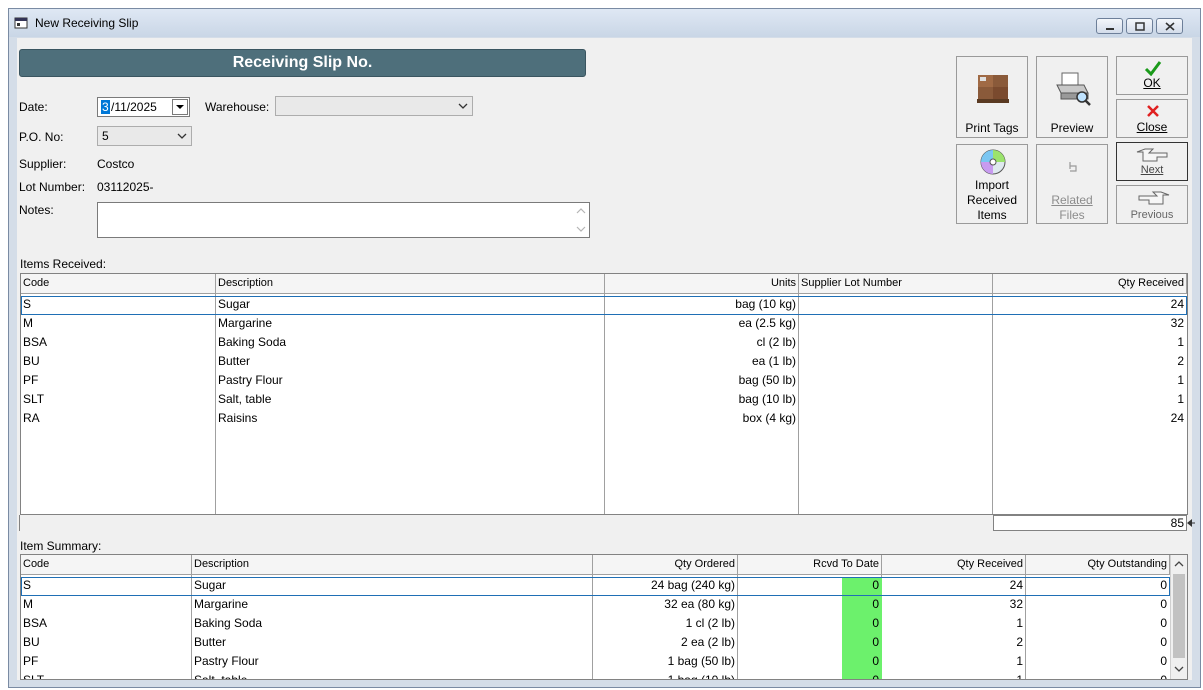 This screenshot has height=690, width=1203. I want to click on close-button: Close, so click(1152, 118).